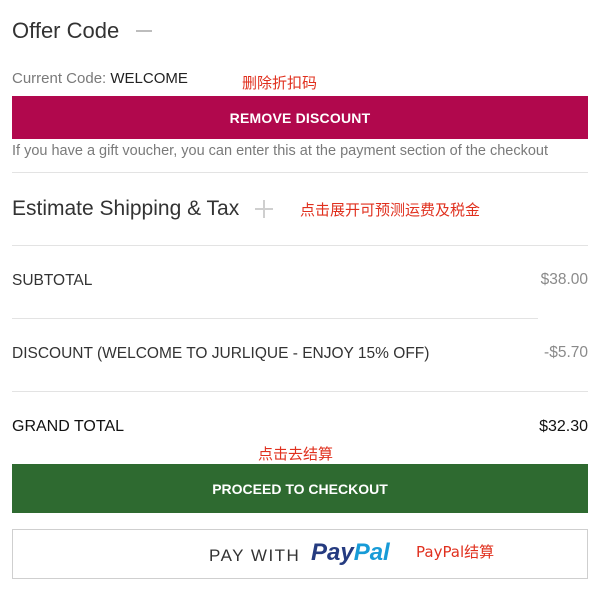  Describe the element at coordinates (300, 488) in the screenshot. I see `proceed-to-checkout-button: PROCEED TO CHECKOUT` at that location.